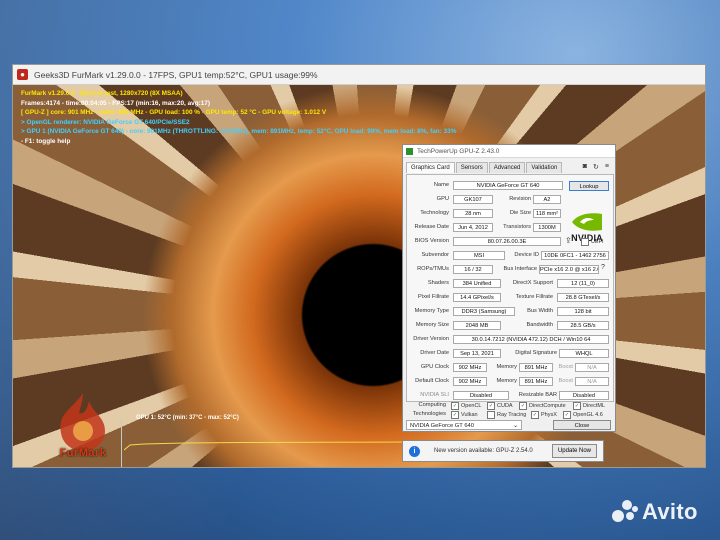 This screenshot has width=720, height=540. What do you see at coordinates (473, 199) in the screenshot?
I see `value-gpu: GK107` at bounding box center [473, 199].